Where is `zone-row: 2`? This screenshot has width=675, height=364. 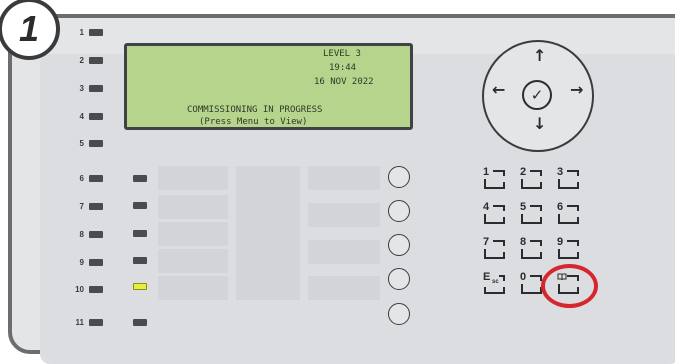
zone-row: 2 is located at coordinates (82, 60).